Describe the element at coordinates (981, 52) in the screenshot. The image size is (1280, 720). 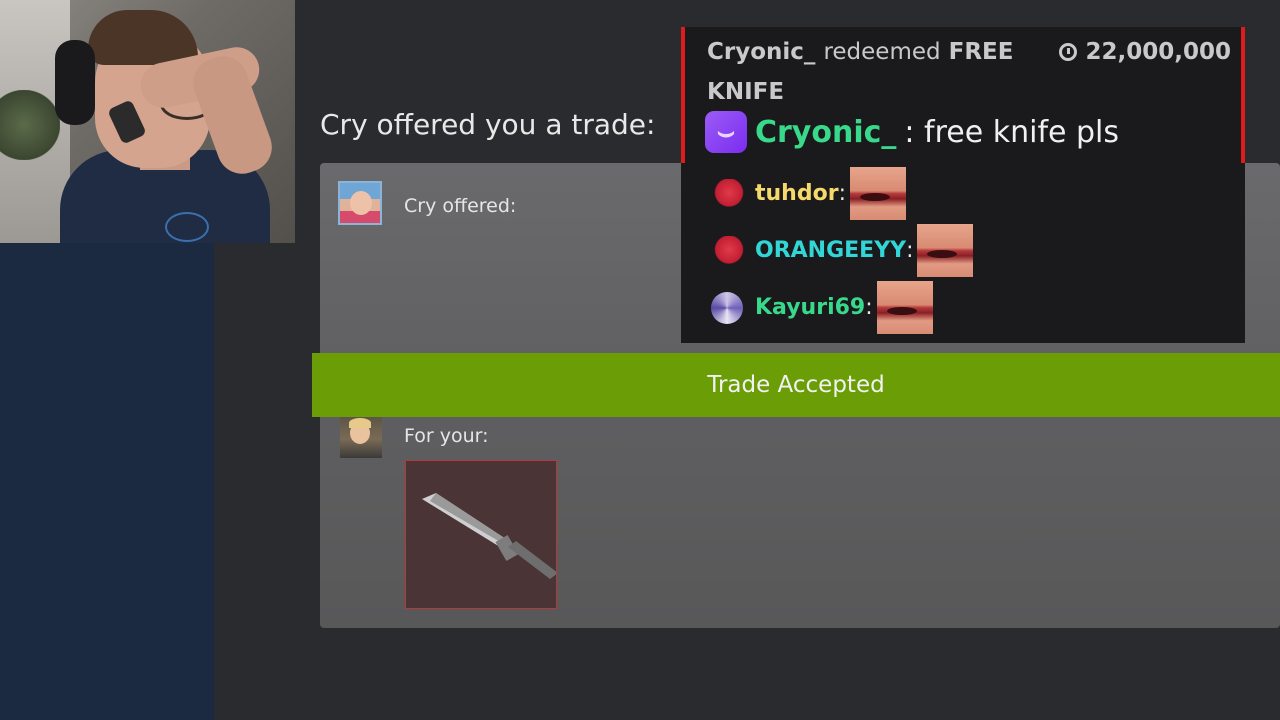
I see `redeem-reward-prefix: FREE` at that location.